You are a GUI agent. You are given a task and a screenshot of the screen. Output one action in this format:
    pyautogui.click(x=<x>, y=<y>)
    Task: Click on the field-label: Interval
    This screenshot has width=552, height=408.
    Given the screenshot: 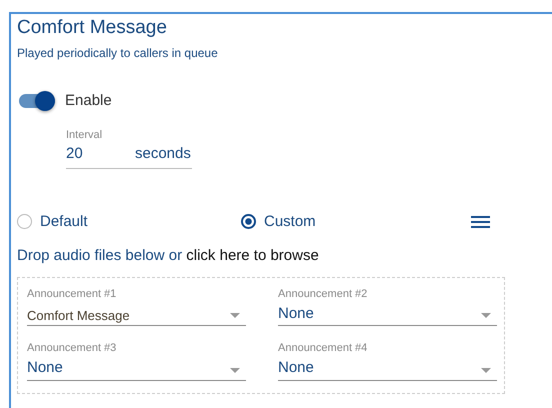 What is the action you would take?
    pyautogui.click(x=85, y=135)
    